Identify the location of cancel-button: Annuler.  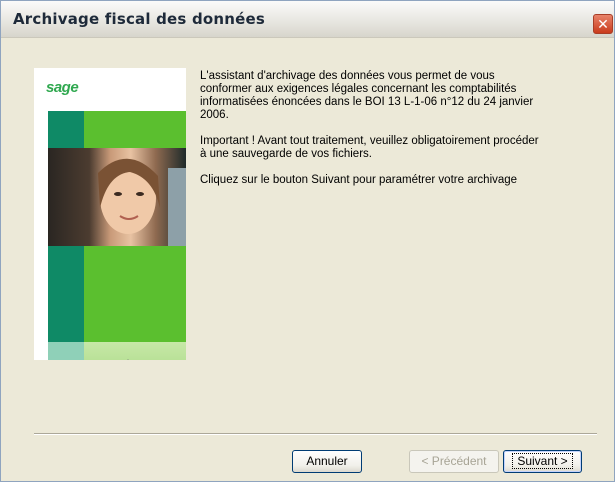
(327, 461).